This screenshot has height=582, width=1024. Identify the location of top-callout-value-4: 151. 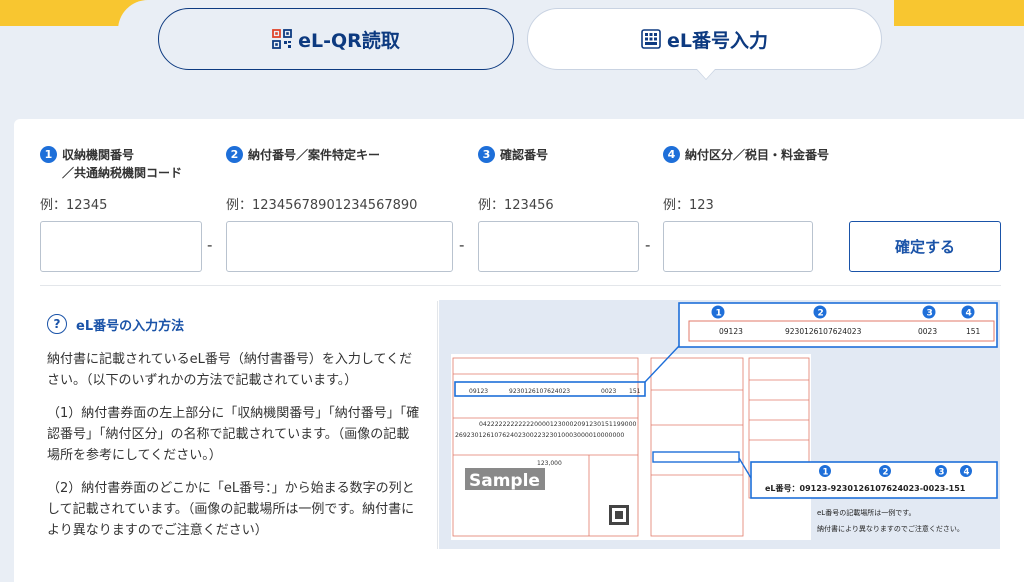
(973, 331).